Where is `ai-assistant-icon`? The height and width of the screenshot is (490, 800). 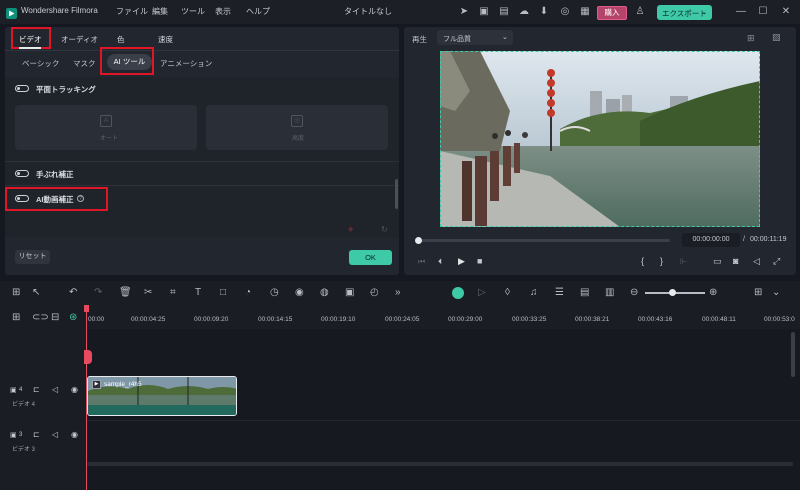
ai-assistant-icon is located at coordinates (458, 293).